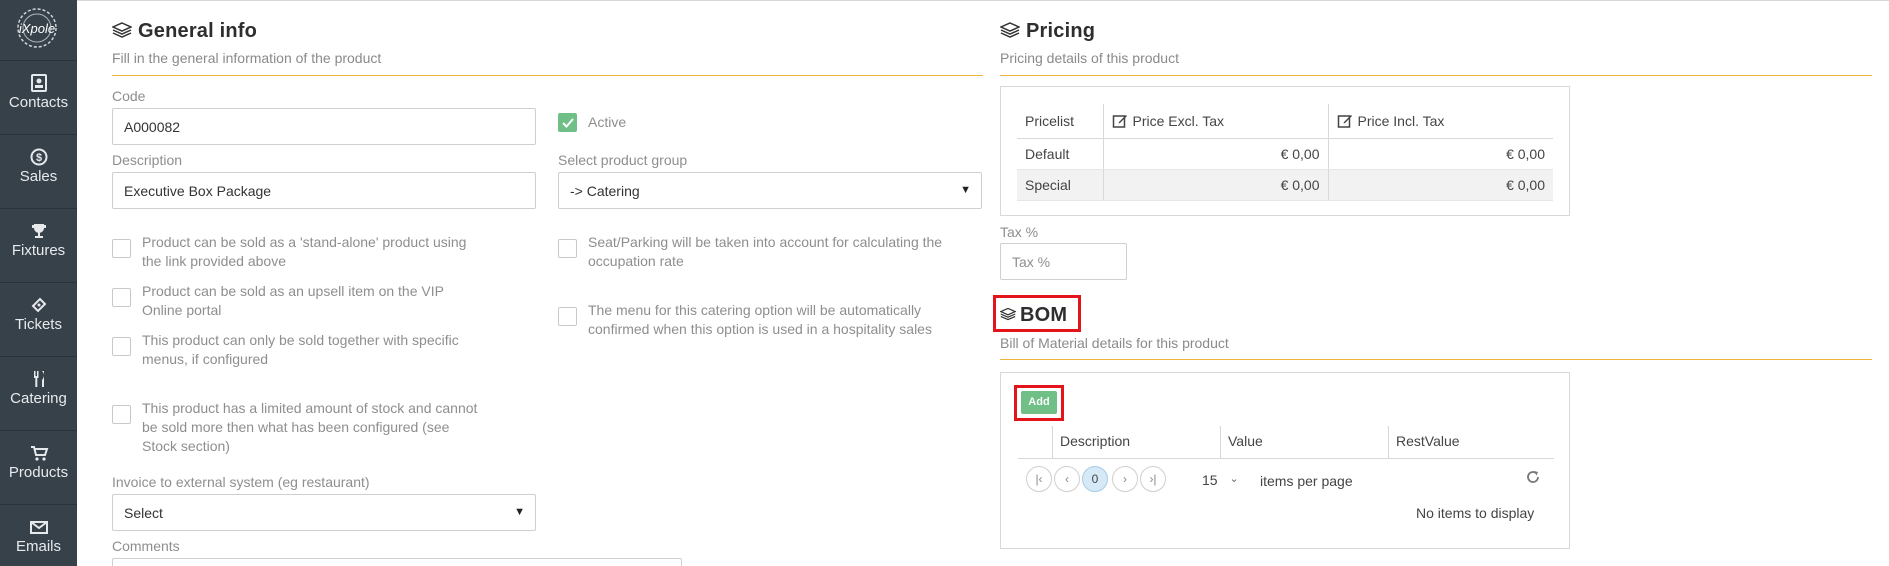  Describe the element at coordinates (770, 190) in the screenshot. I see `product-group-select: -> Catering ▼` at that location.